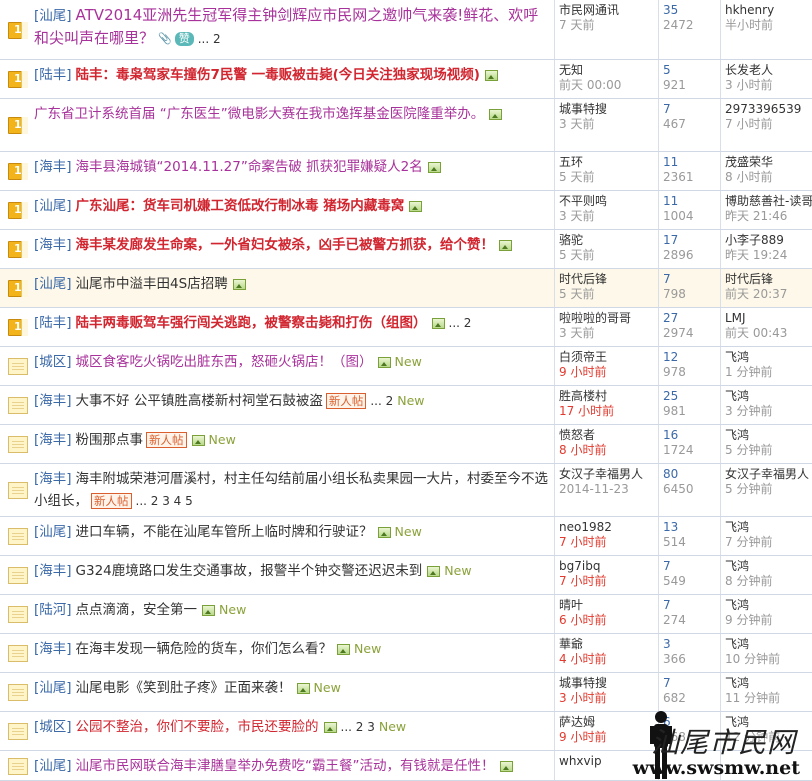 This screenshot has height=781, width=812. Describe the element at coordinates (767, 70) in the screenshot. I see `last-poster-link: 长发老人` at that location.